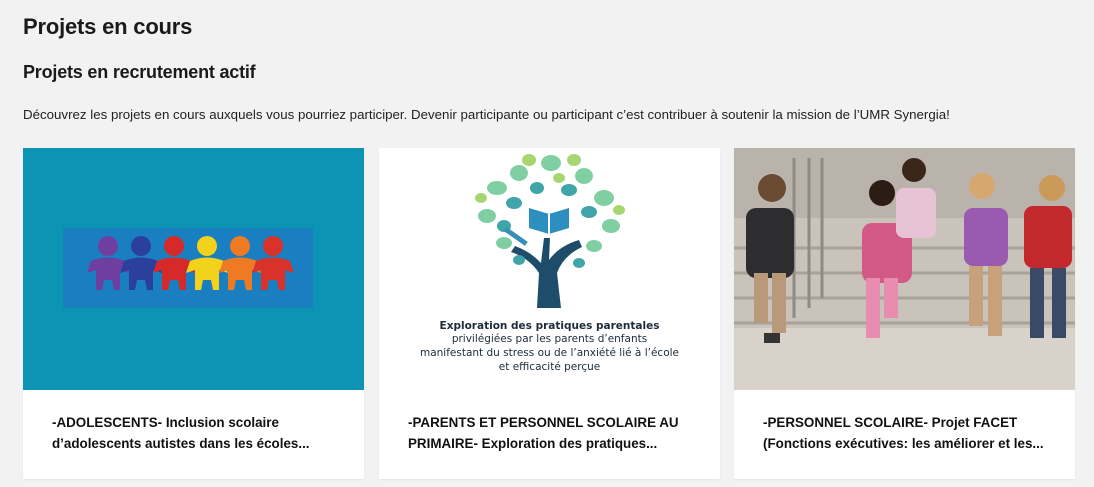  I want to click on page-title: Projets en cours, so click(108, 26).